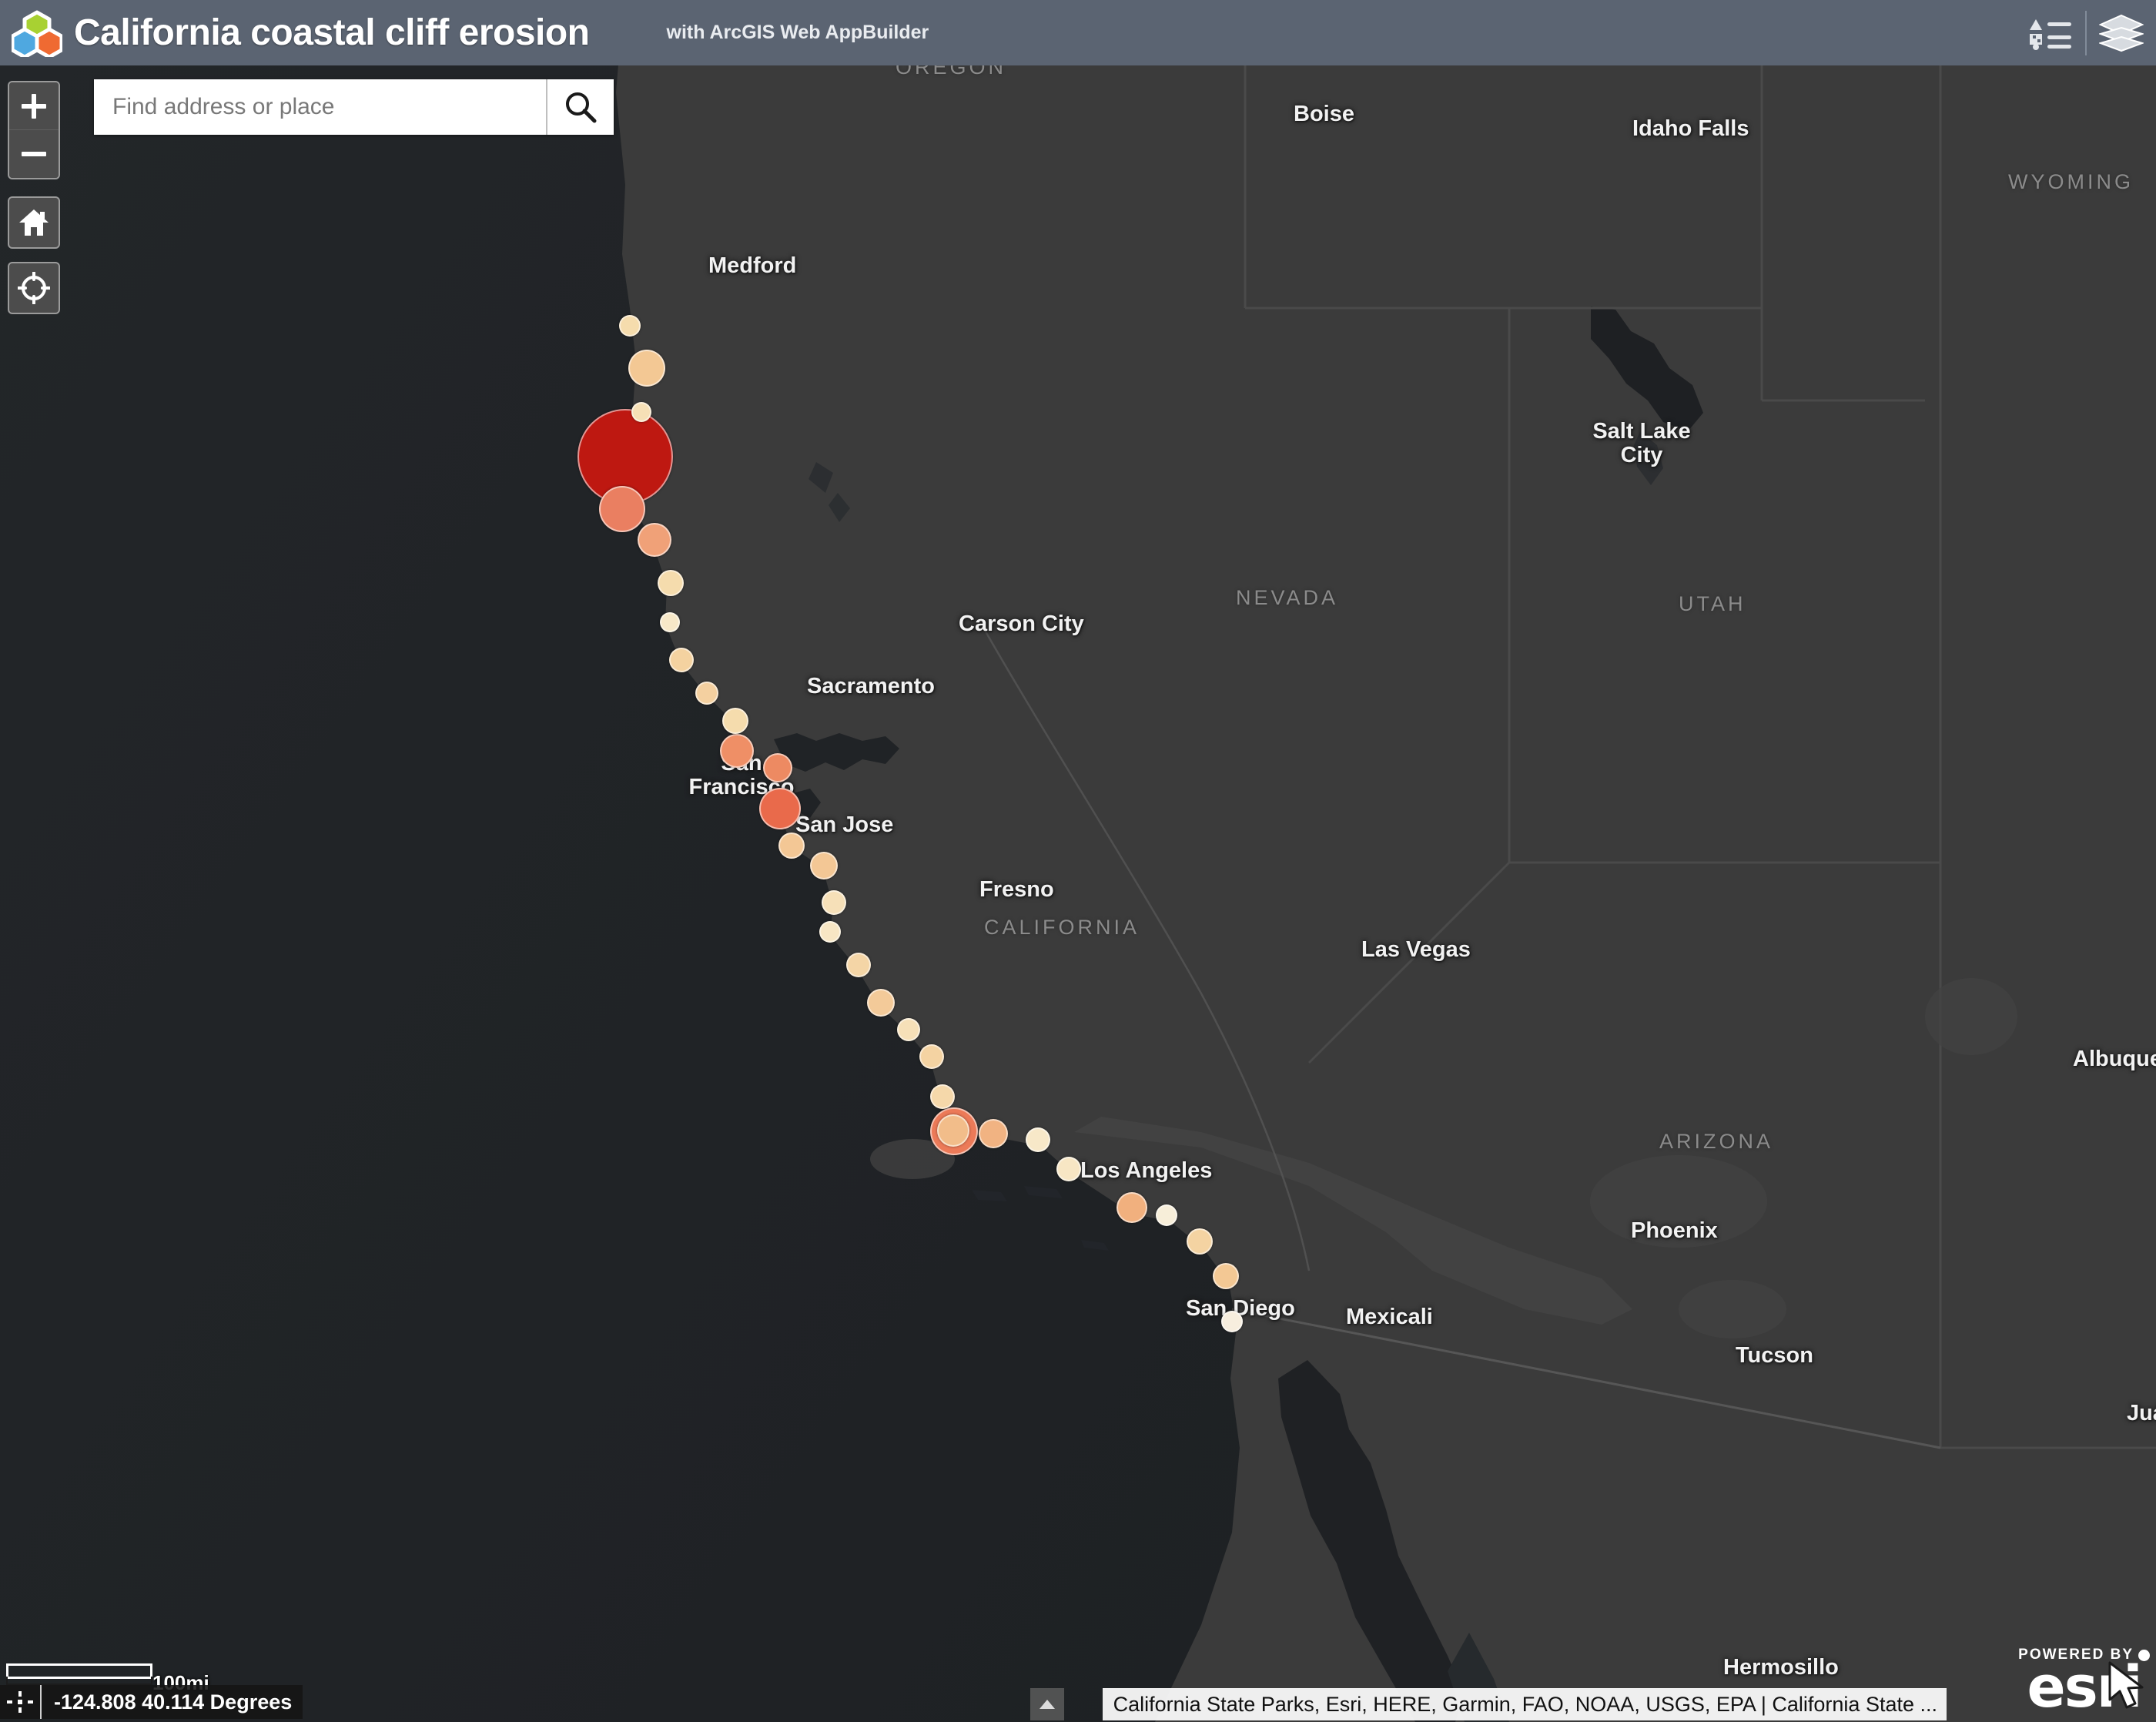  I want to click on layers-icon, so click(2121, 33).